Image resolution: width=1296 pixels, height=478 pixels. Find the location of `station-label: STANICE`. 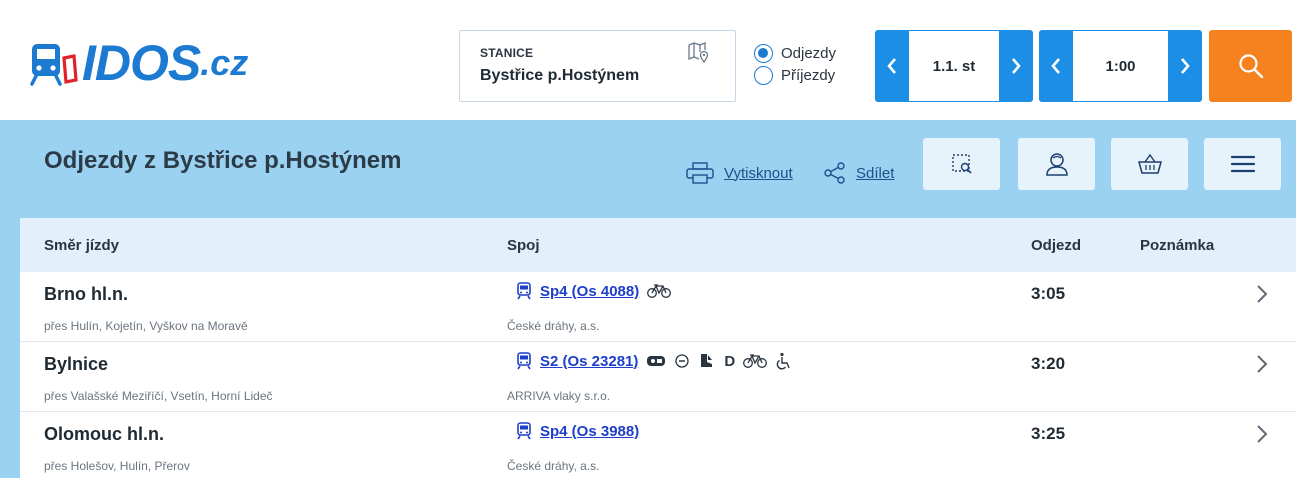

station-label: STANICE is located at coordinates (507, 53).